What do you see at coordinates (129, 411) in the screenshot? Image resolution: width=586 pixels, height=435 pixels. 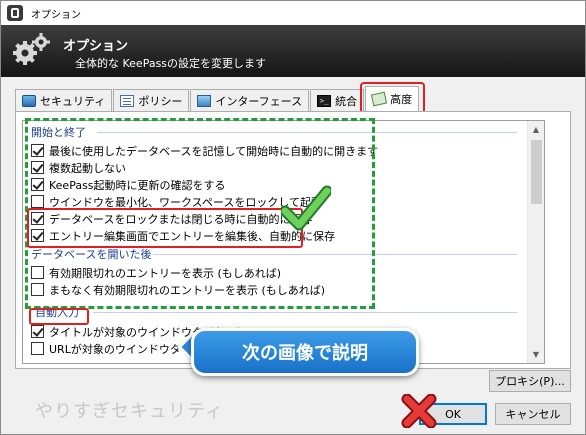 I see `watermark-text: やりすぎセキュリティ` at bounding box center [129, 411].